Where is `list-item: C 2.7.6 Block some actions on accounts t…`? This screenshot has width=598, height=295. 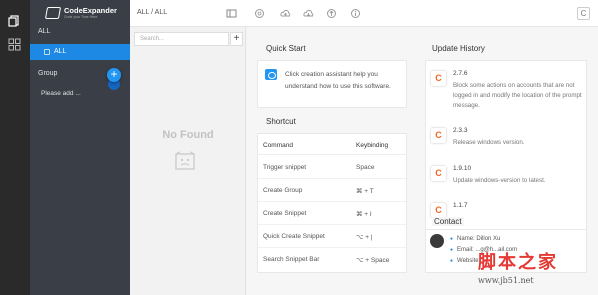 list-item: C 2.7.6 Block some actions on accounts t… is located at coordinates (506, 88).